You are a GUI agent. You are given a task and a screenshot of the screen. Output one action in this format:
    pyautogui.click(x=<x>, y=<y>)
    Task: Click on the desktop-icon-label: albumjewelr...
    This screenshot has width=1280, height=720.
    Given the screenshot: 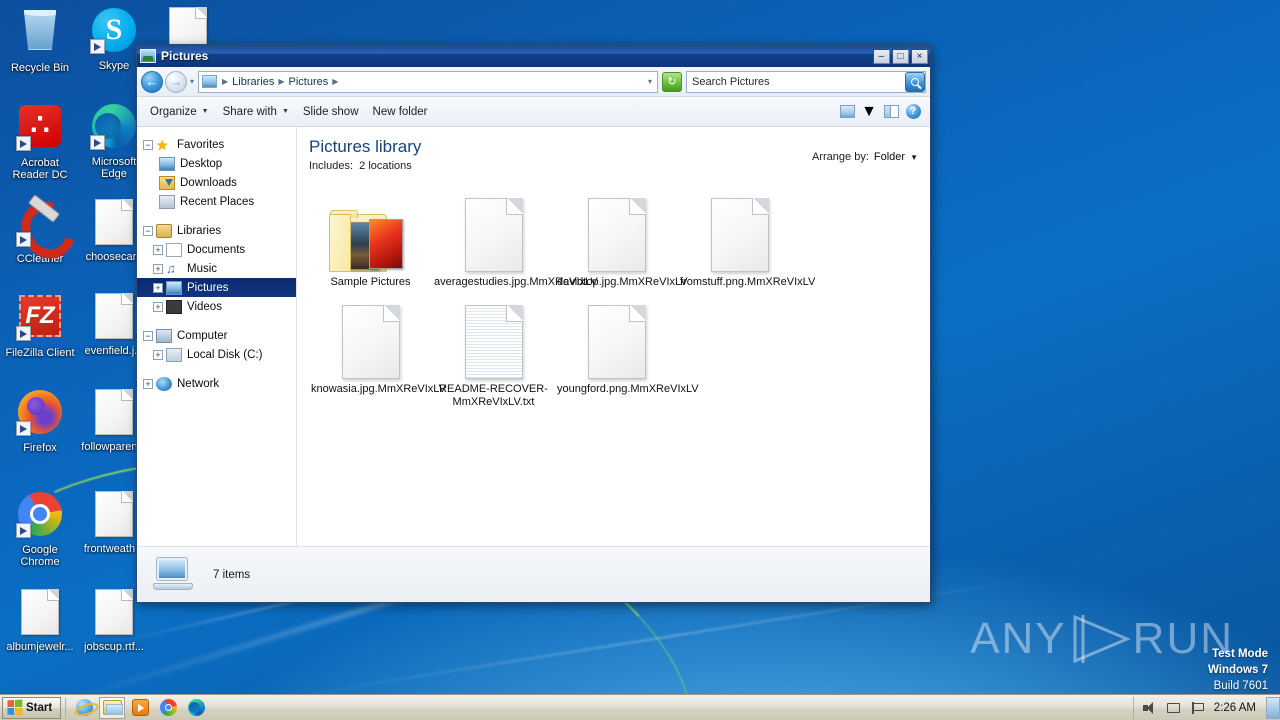 What is the action you would take?
    pyautogui.click(x=40, y=647)
    